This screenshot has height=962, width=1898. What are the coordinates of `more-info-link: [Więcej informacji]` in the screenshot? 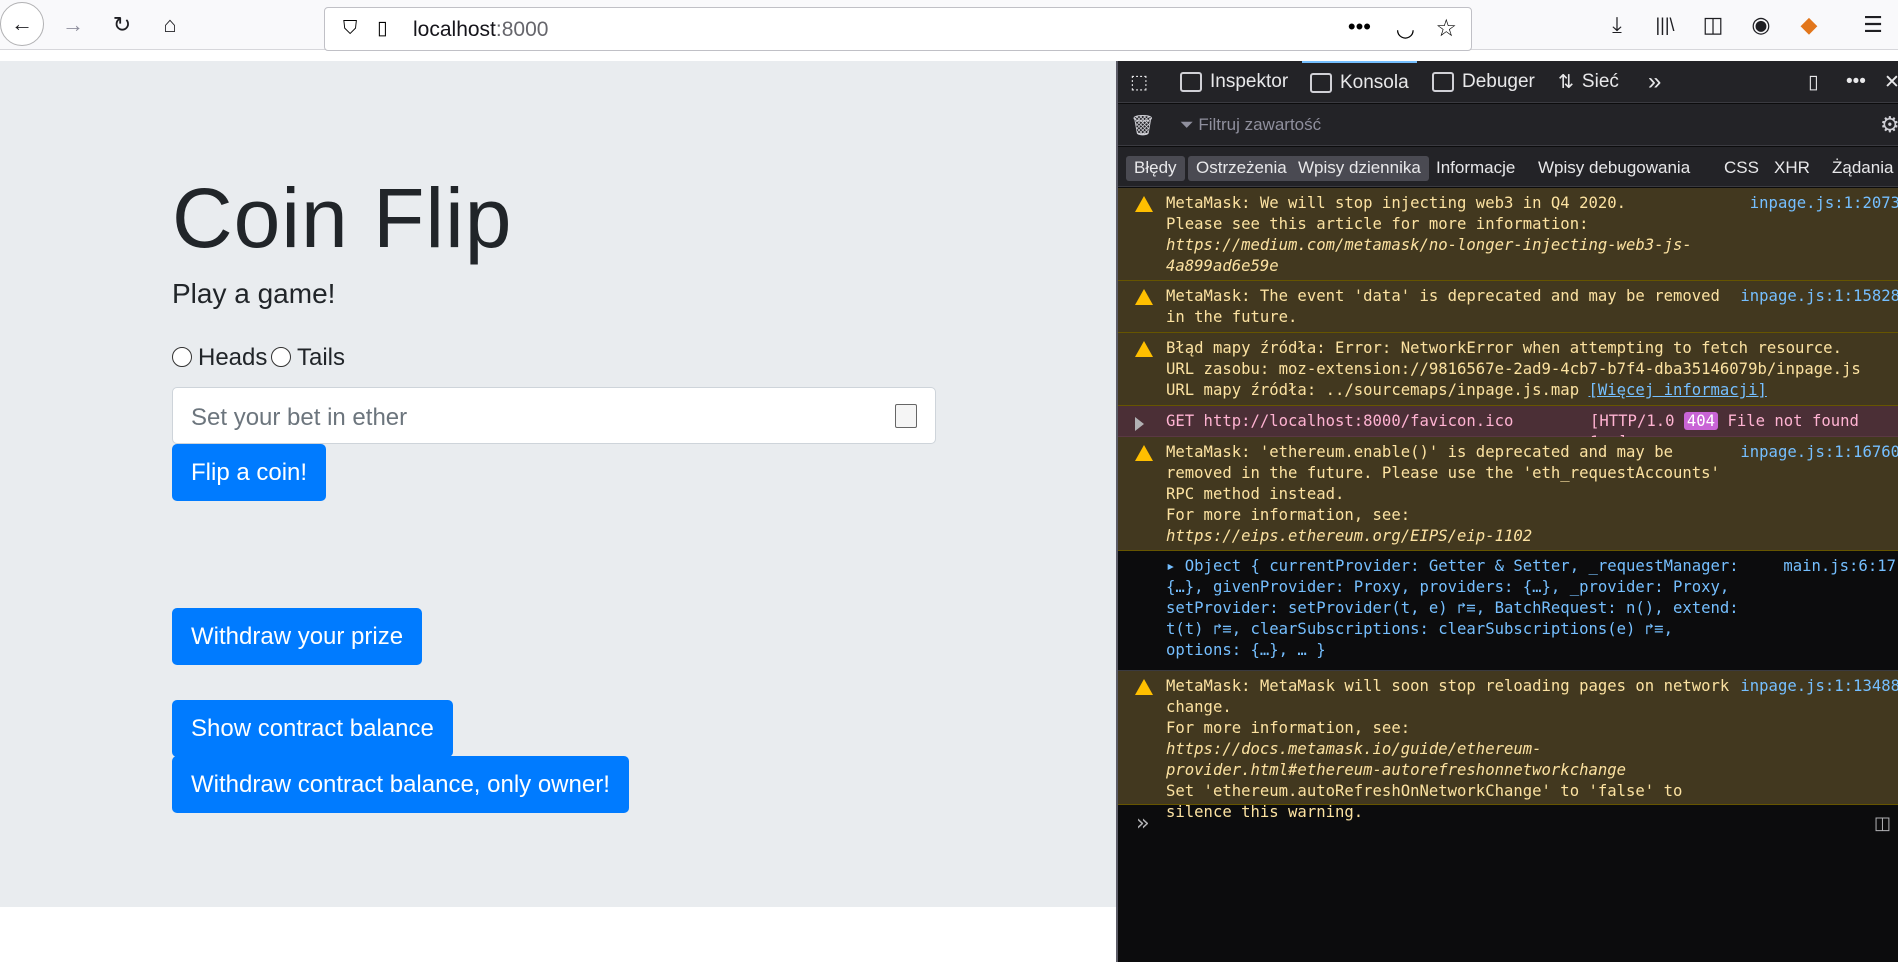 It's located at (1677, 390).